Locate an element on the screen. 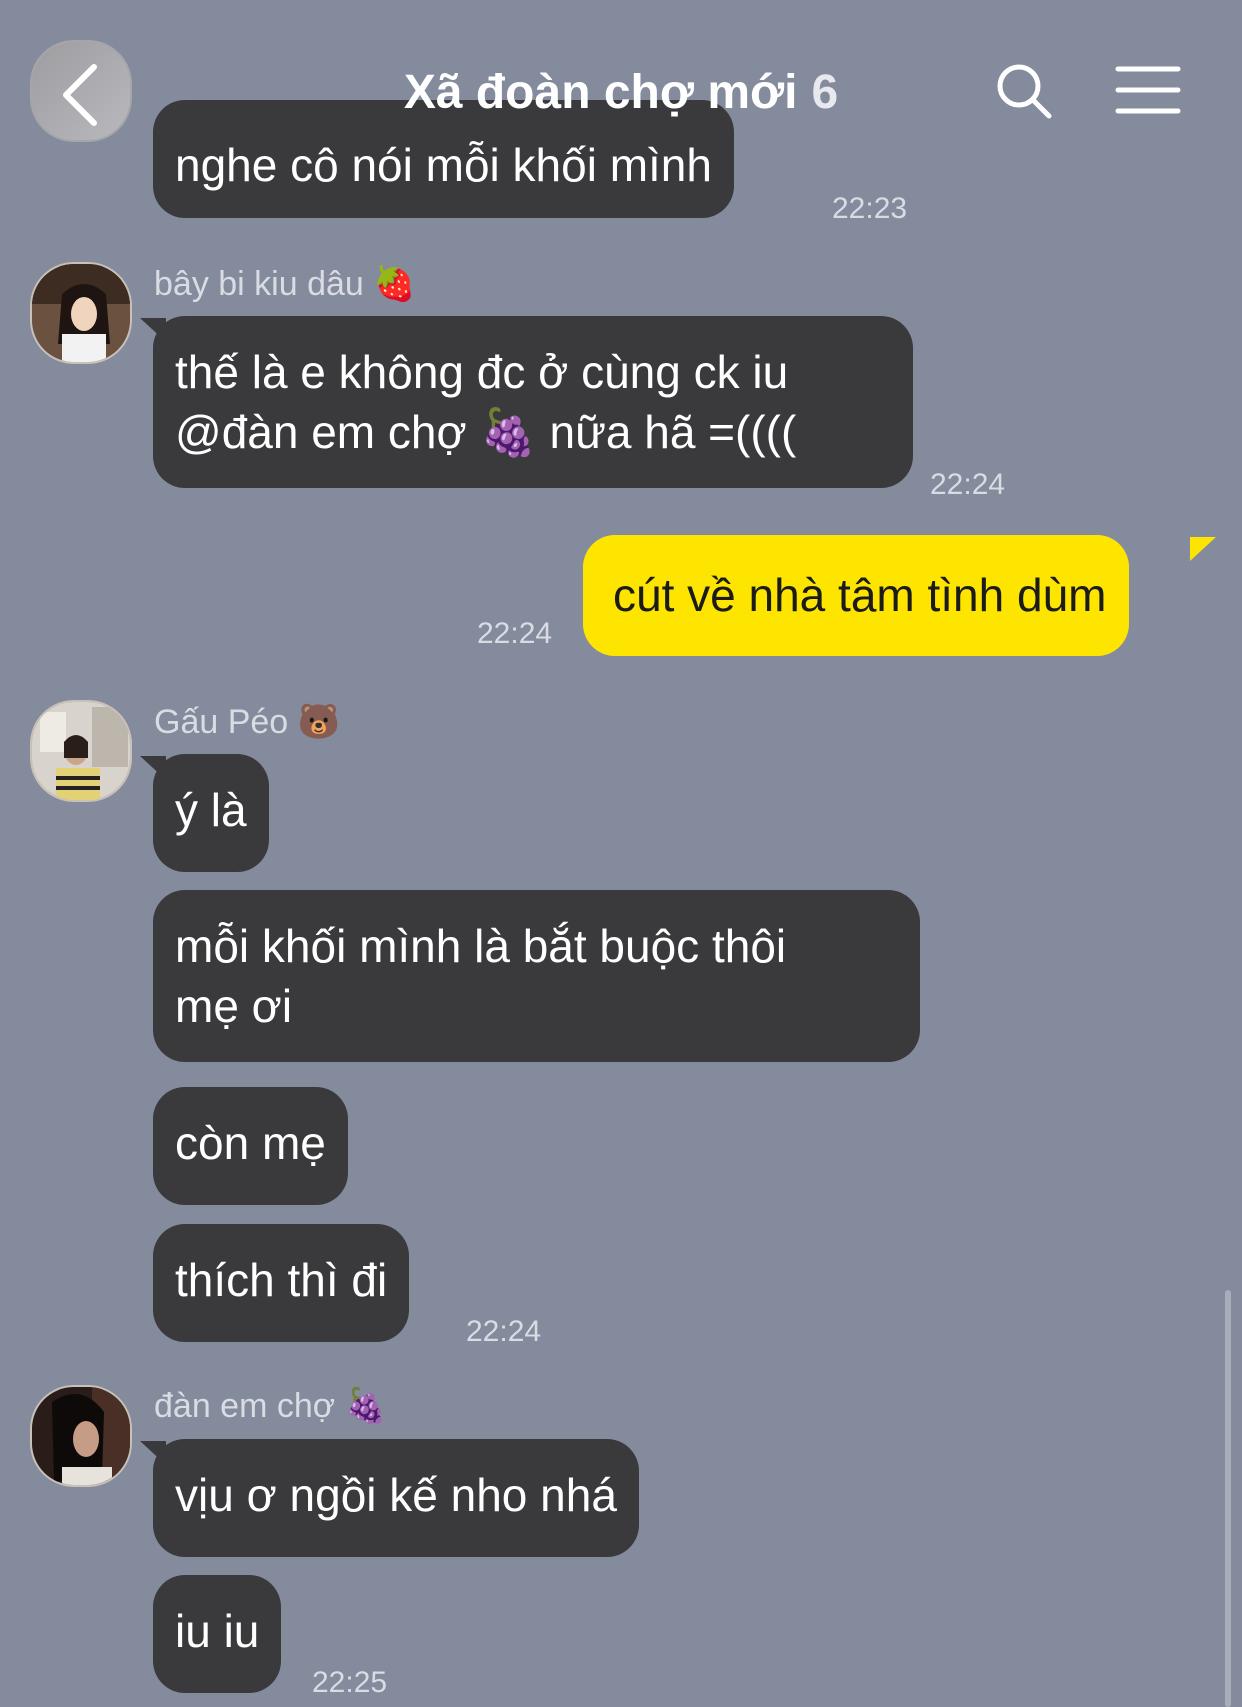 This screenshot has width=1242, height=1707. menu-button is located at coordinates (1148, 90).